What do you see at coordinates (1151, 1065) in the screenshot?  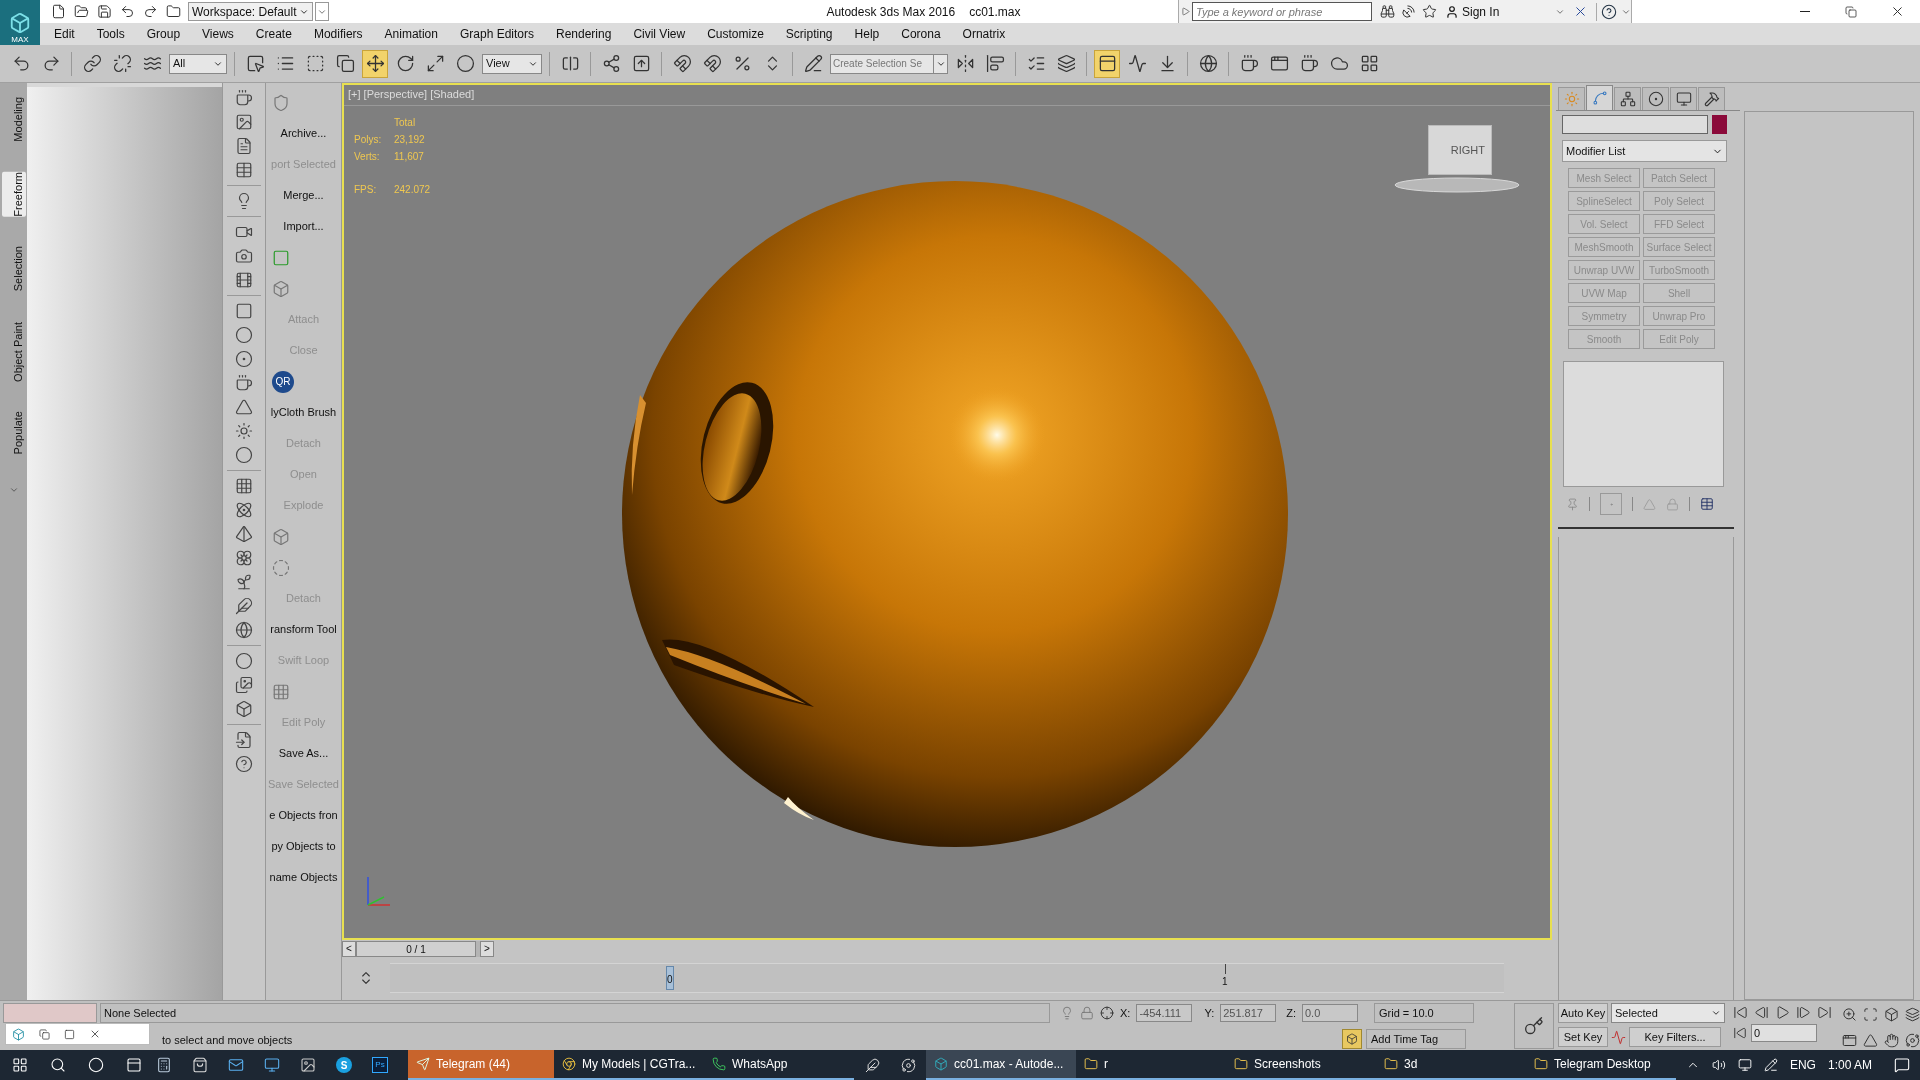 I see `taskbar-window-button: r` at bounding box center [1151, 1065].